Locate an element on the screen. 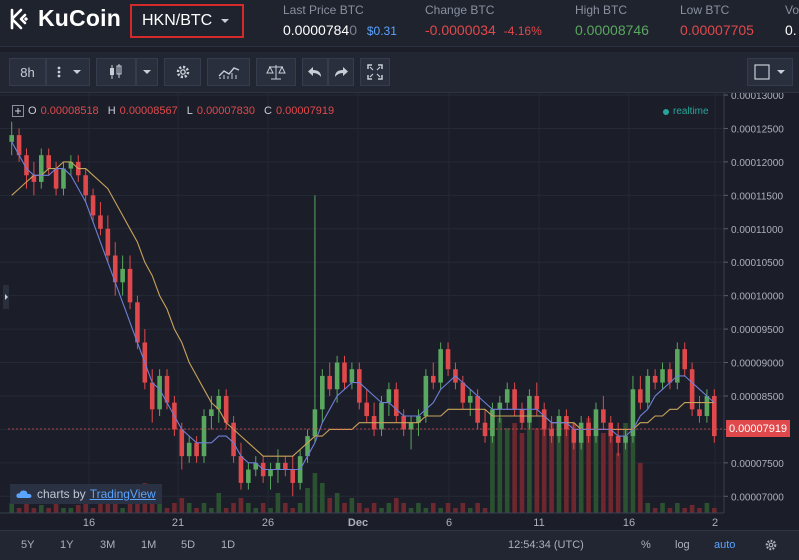 The width and height of the screenshot is (799, 560). open-value: 0.00008518 is located at coordinates (69, 111).